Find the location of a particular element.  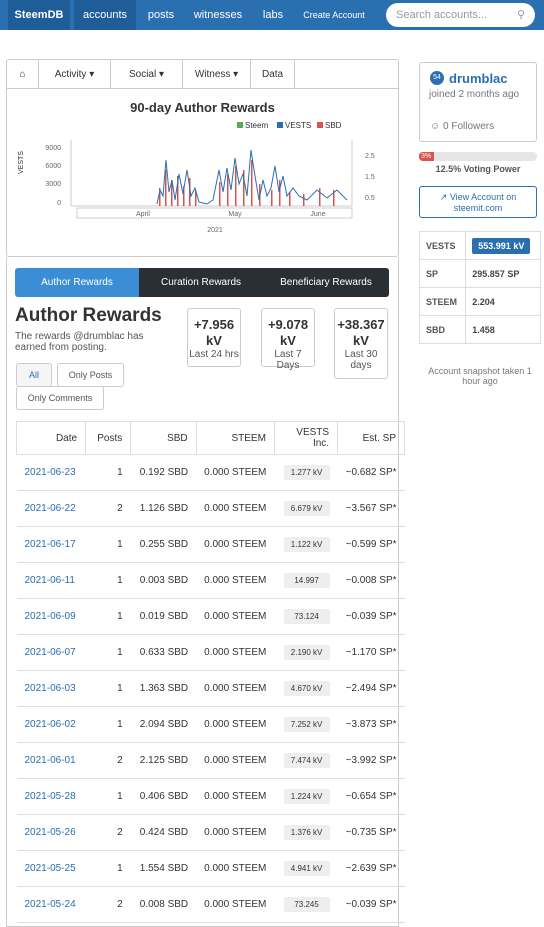

vests-cell: 1.277 kV is located at coordinates (306, 472).